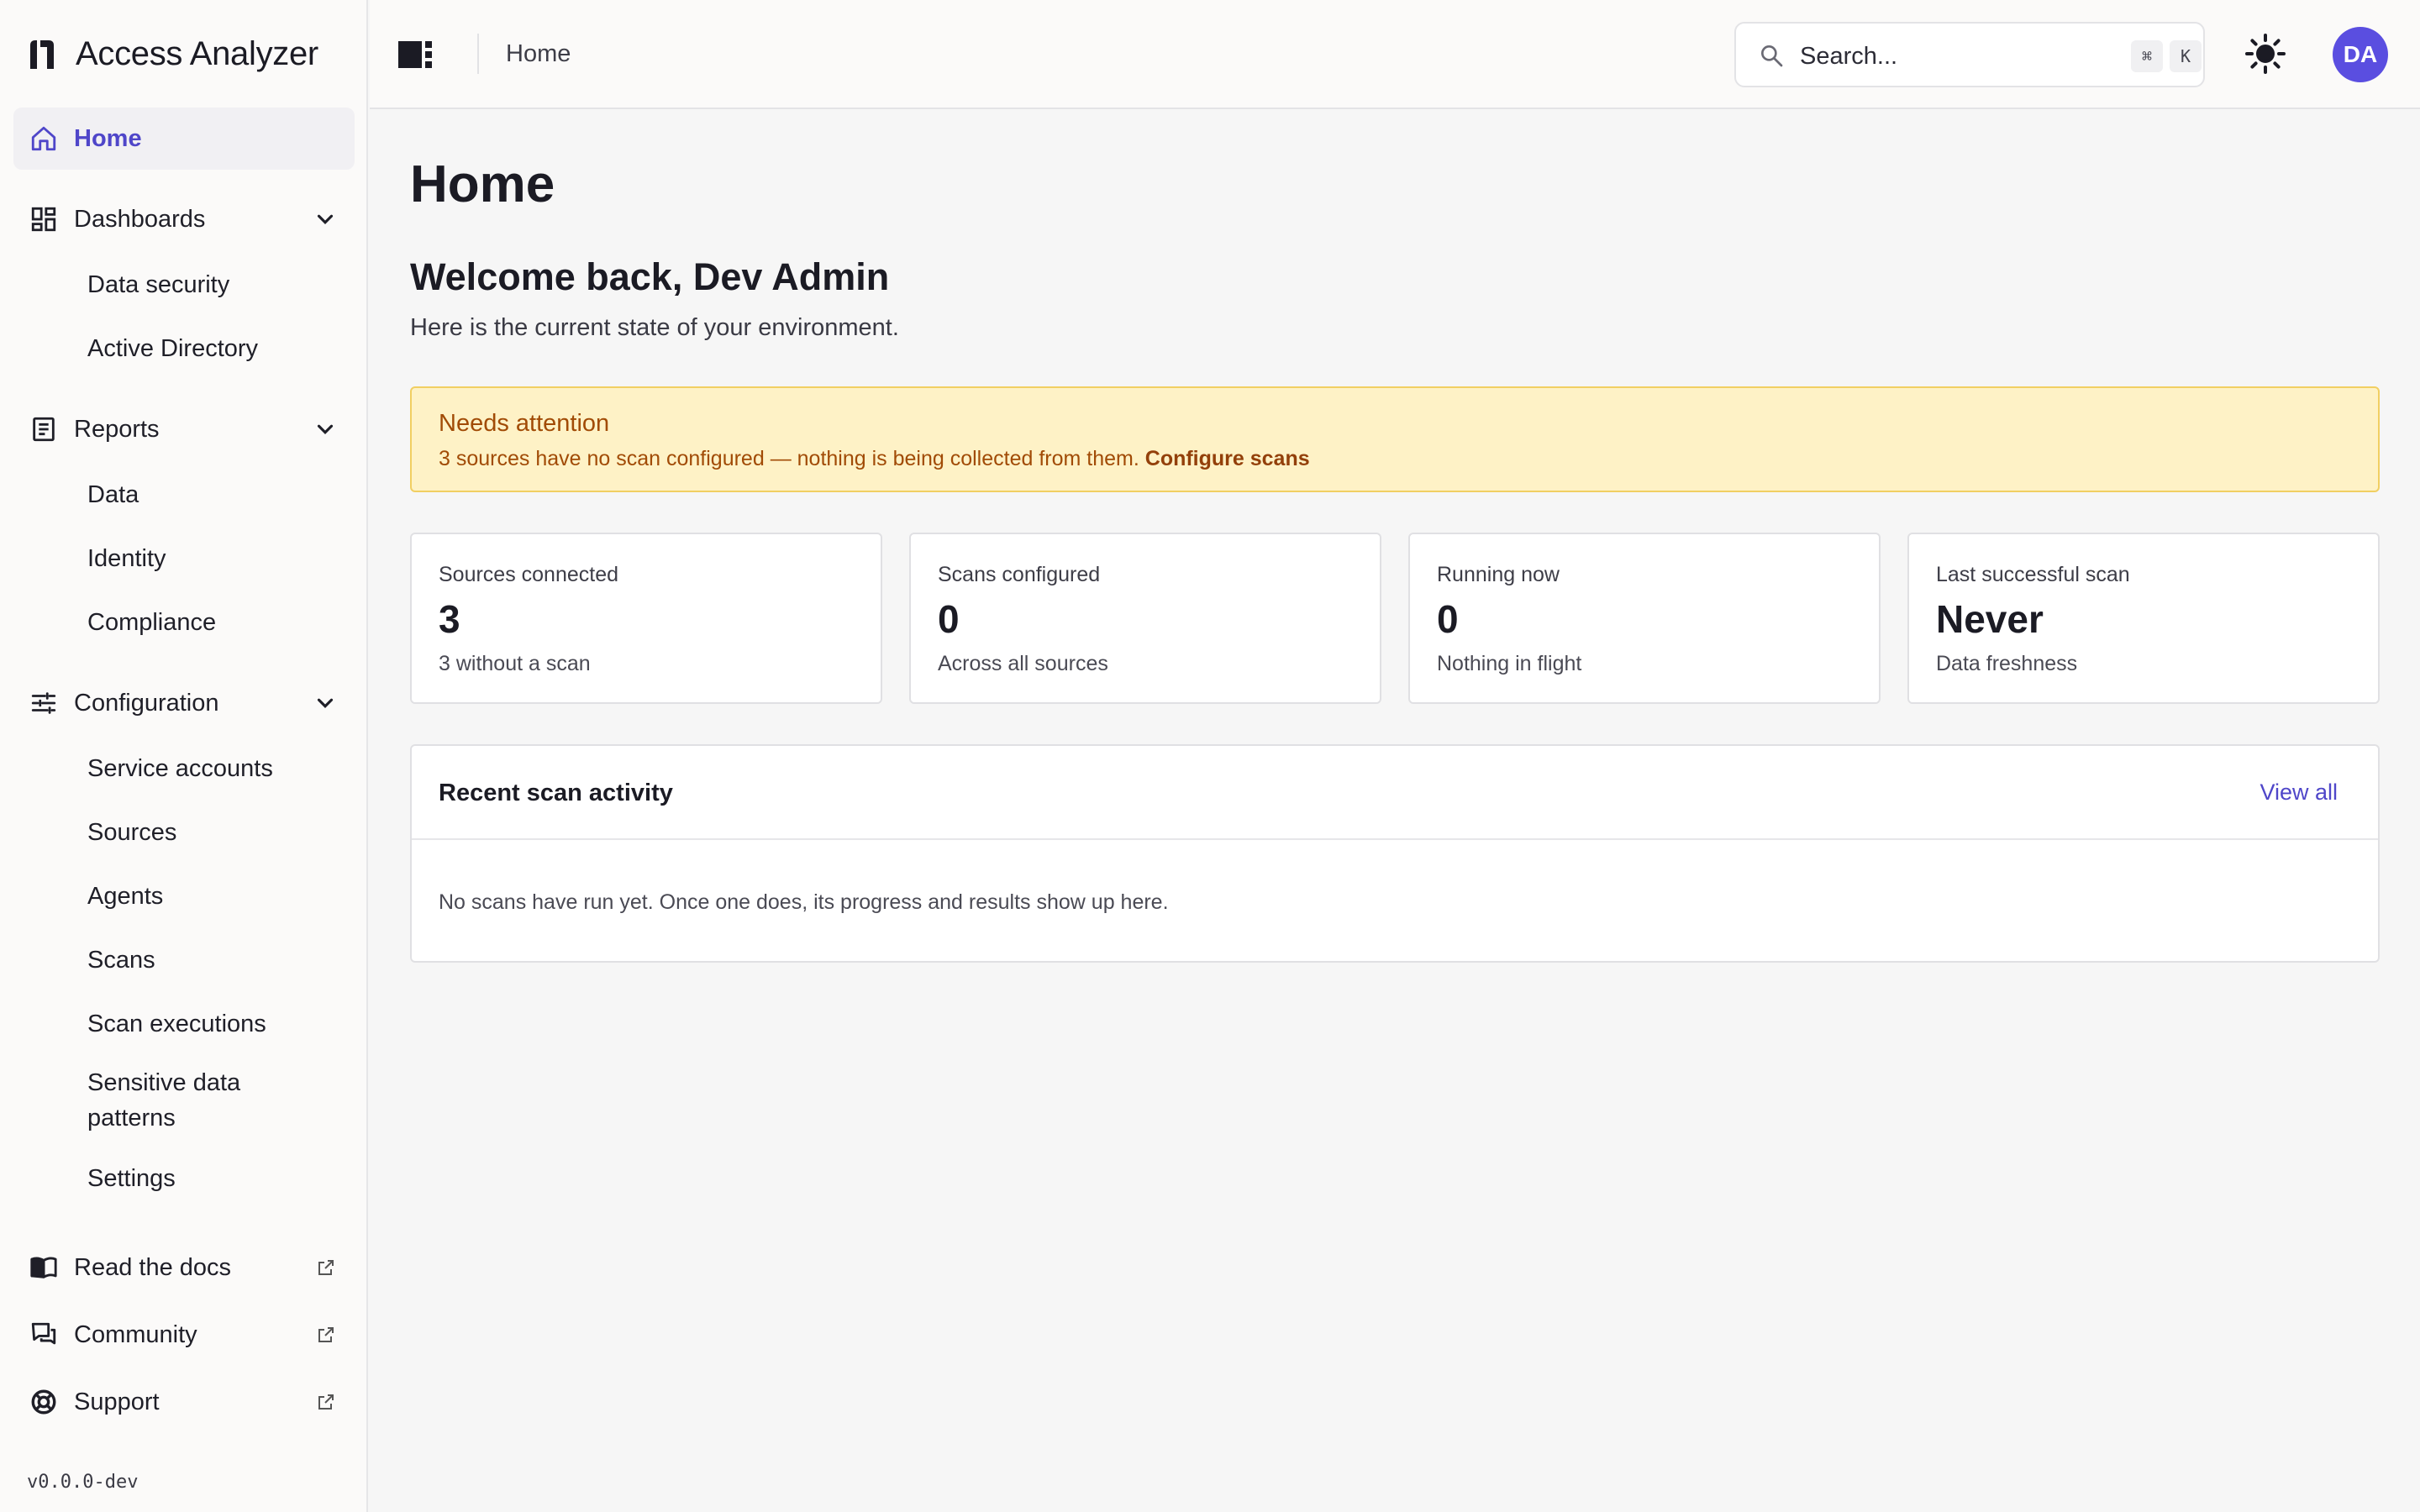 The image size is (2420, 1512). Describe the element at coordinates (184, 1178) in the screenshot. I see `sidebar-item-settings: Settings` at that location.